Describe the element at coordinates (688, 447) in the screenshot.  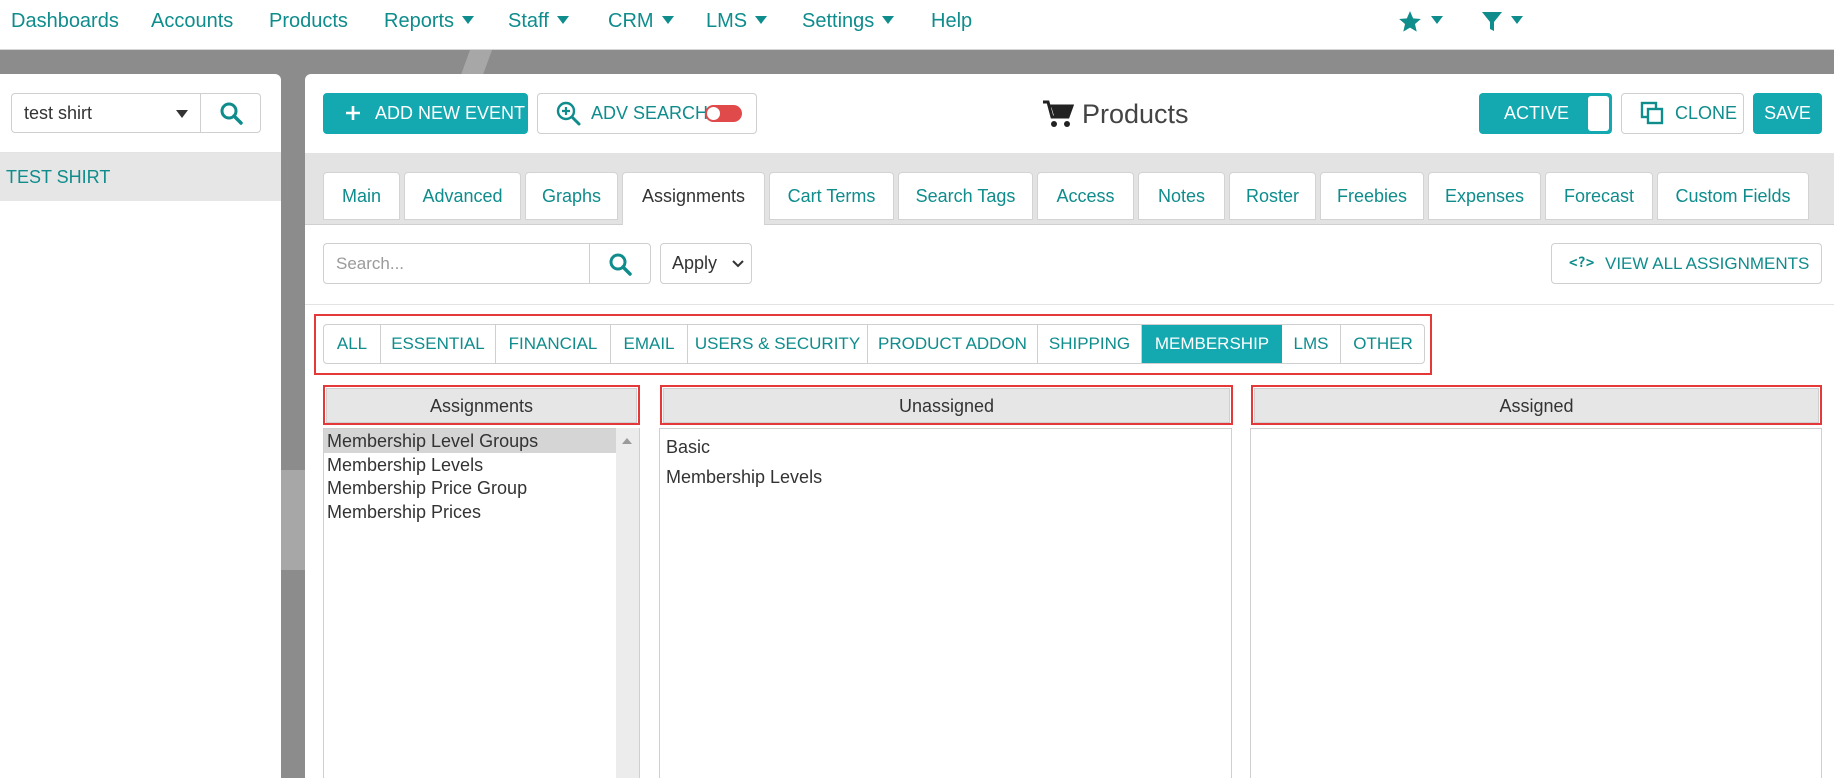
I see `list-item: Basic` at that location.